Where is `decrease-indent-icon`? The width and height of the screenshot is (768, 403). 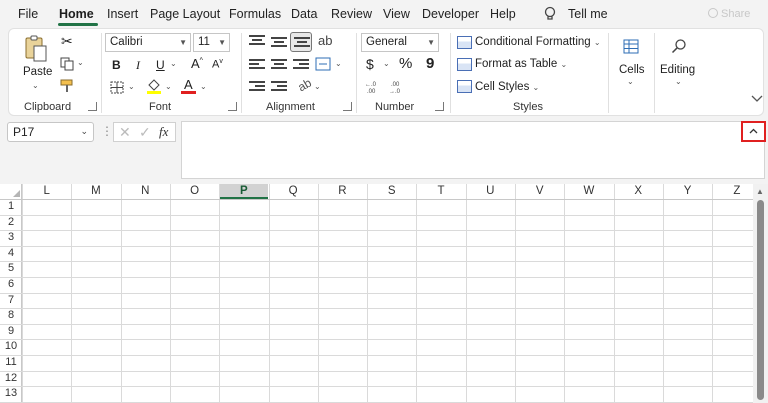
decrease-indent-icon is located at coordinates (257, 88).